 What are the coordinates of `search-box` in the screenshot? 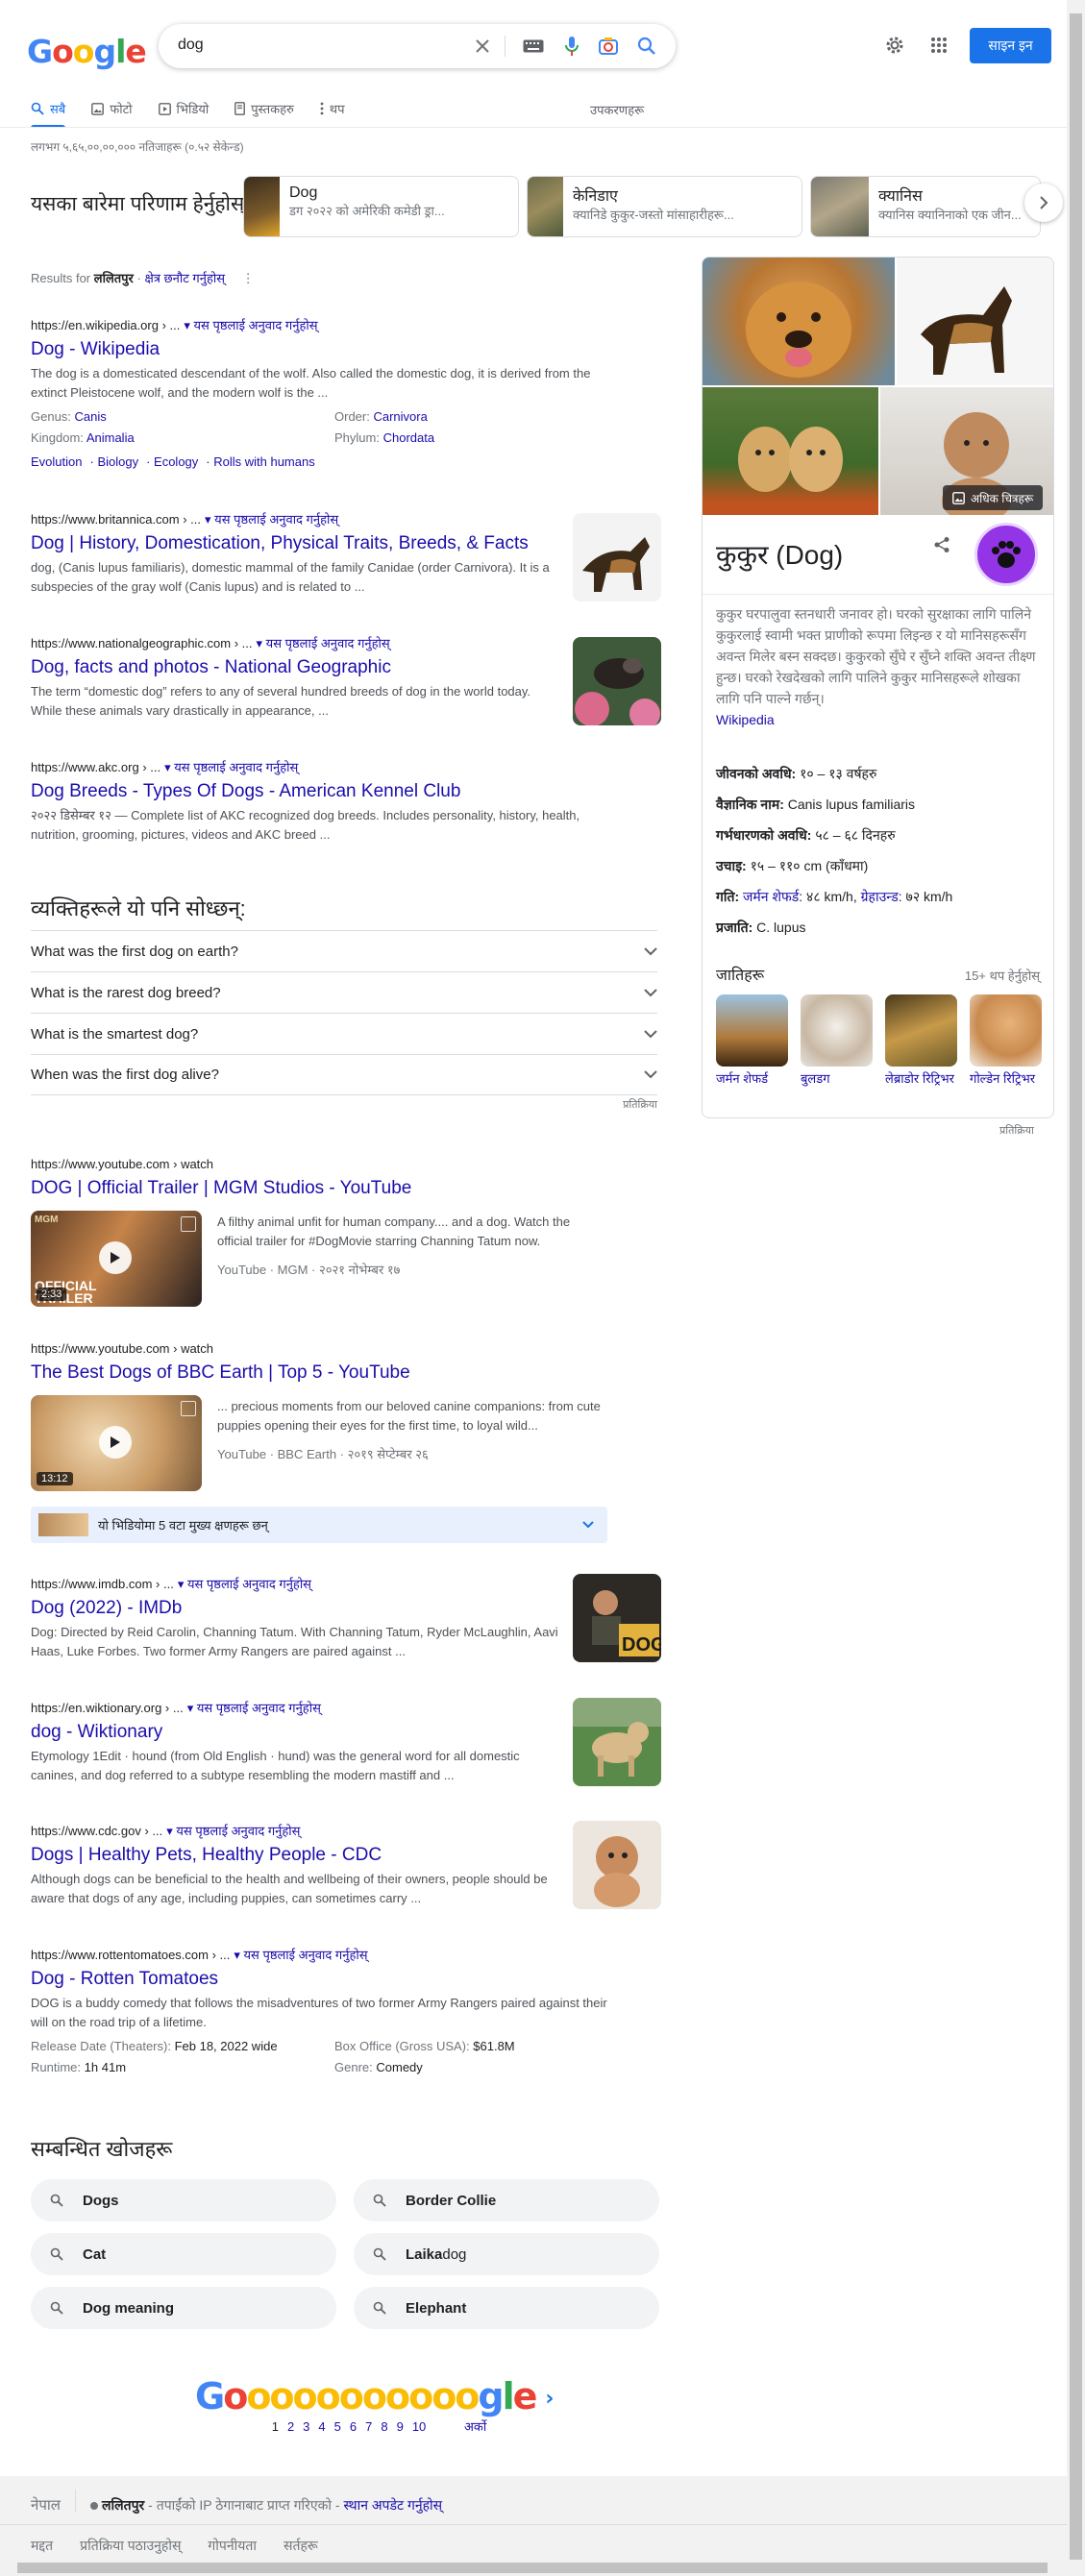 It's located at (417, 46).